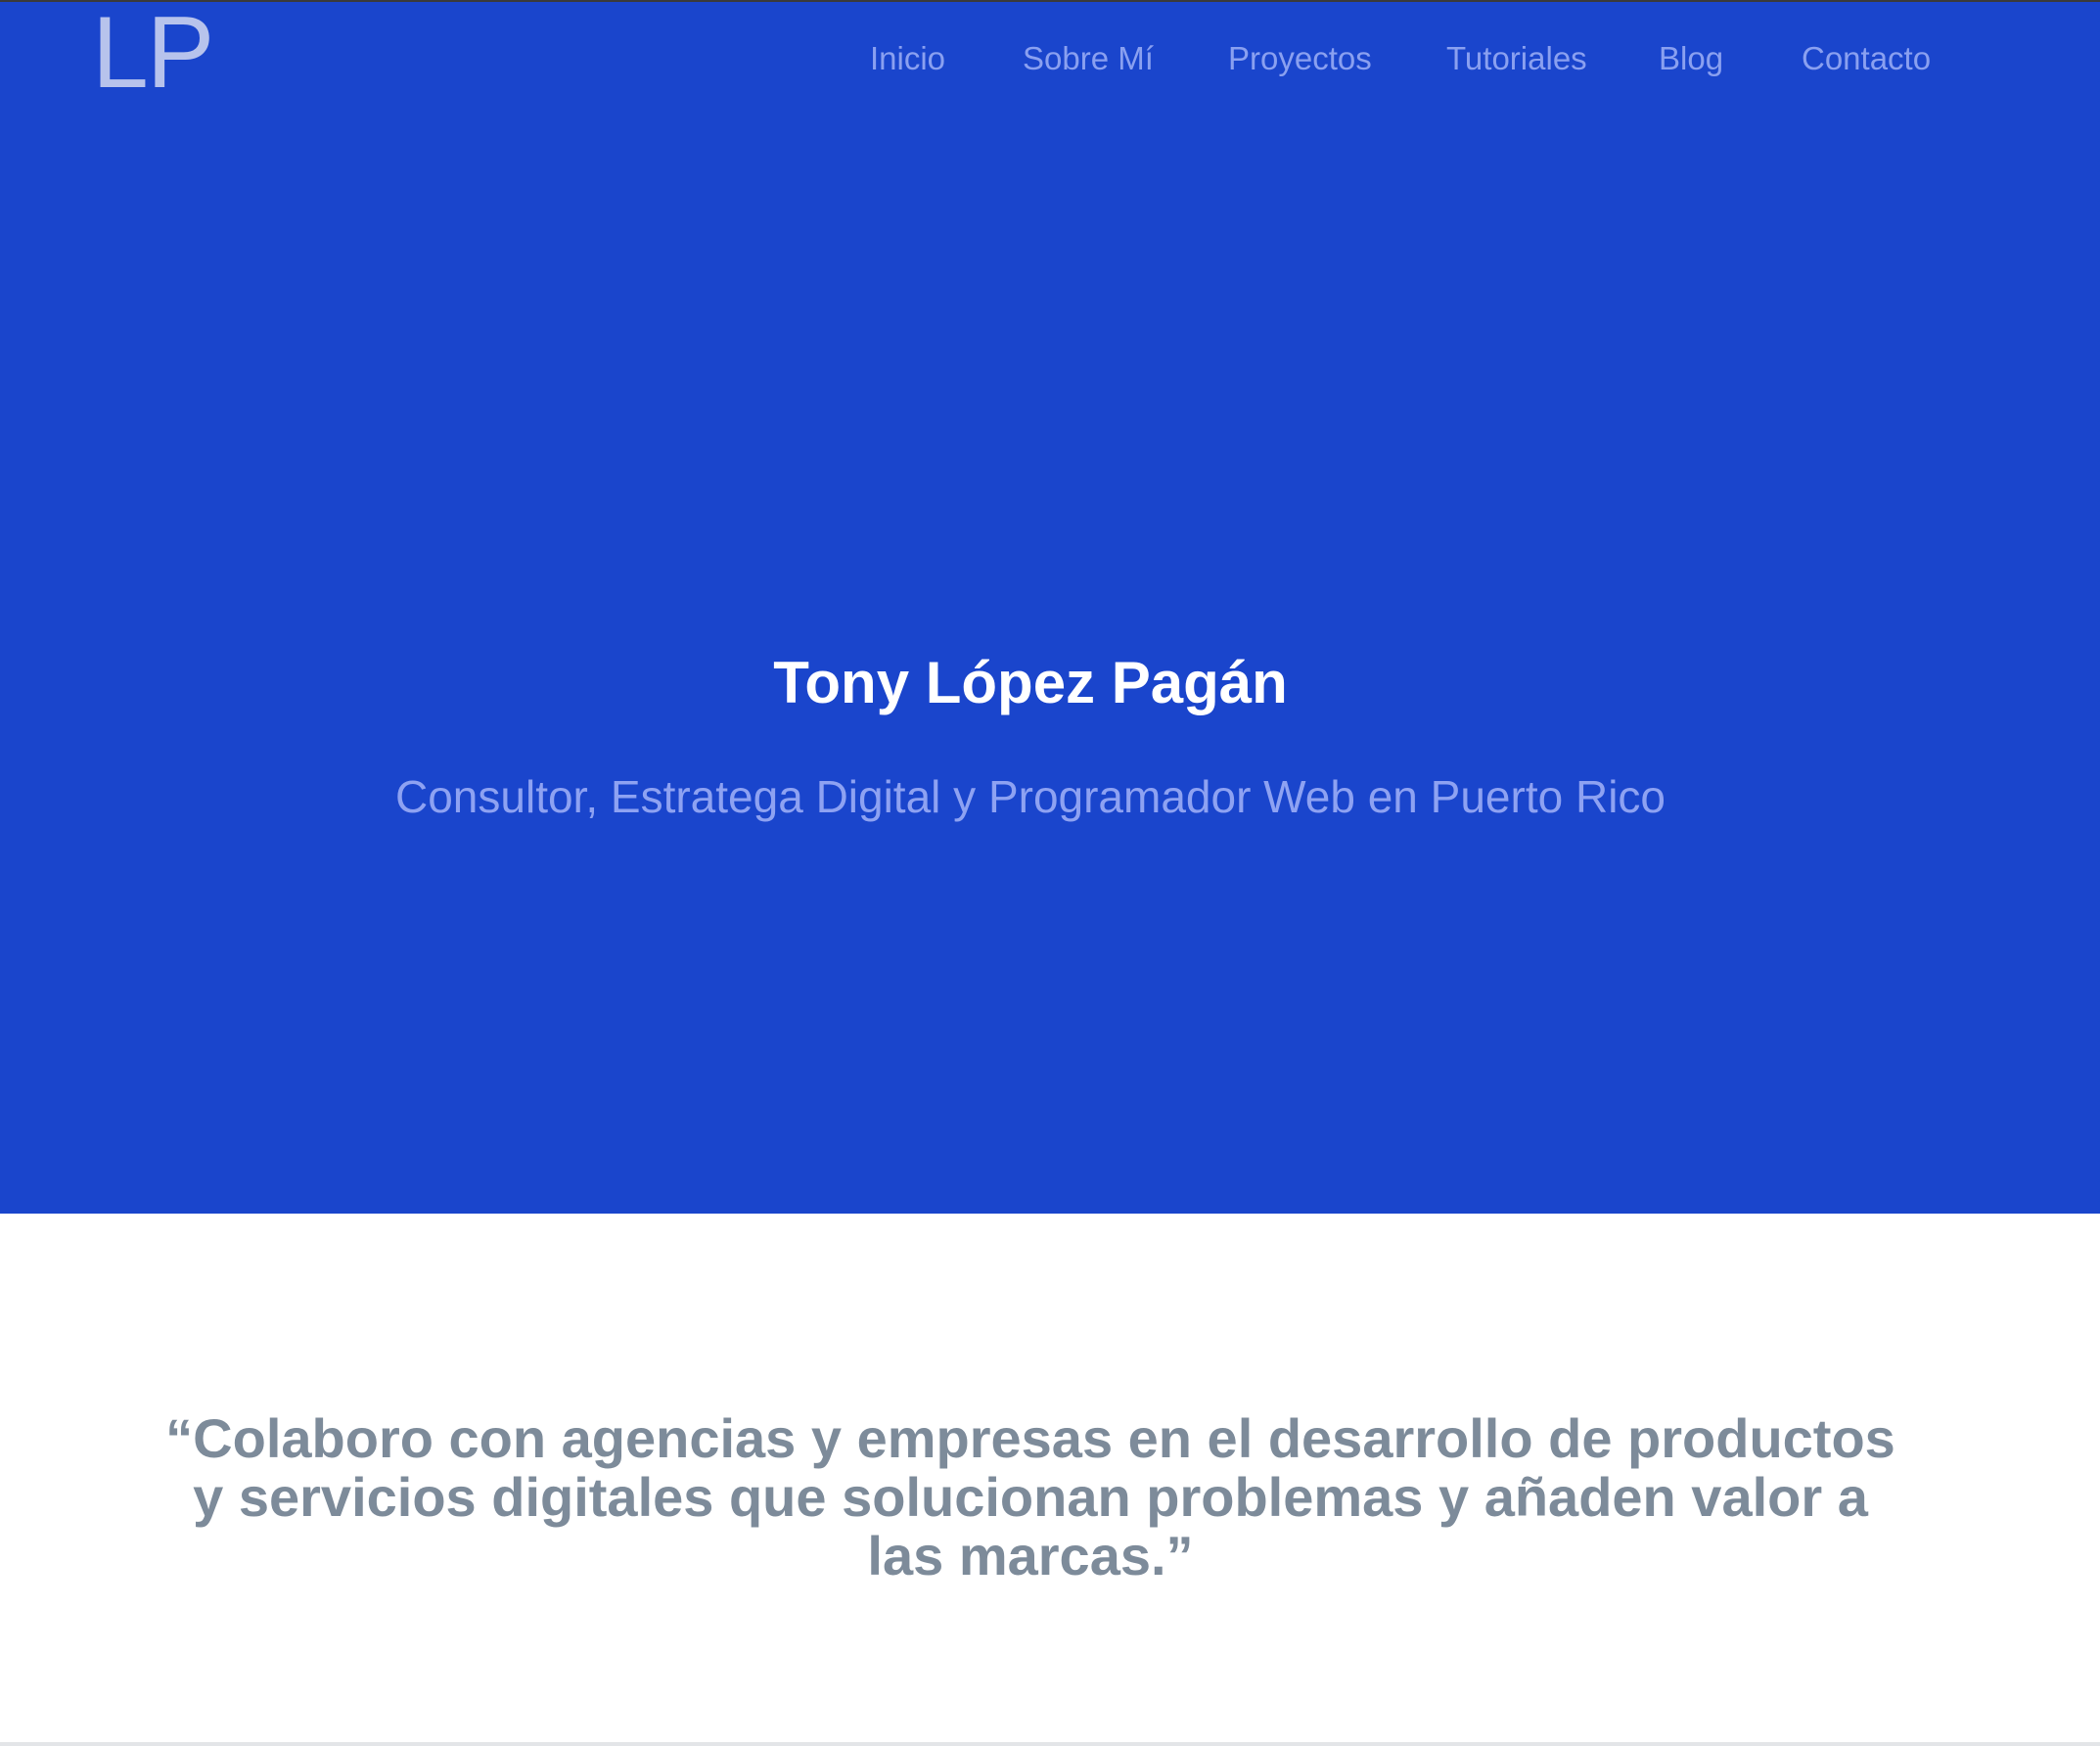 The height and width of the screenshot is (1746, 2100). Describe the element at coordinates (907, 58) in the screenshot. I see `nav-item-inicio: Inicio` at that location.